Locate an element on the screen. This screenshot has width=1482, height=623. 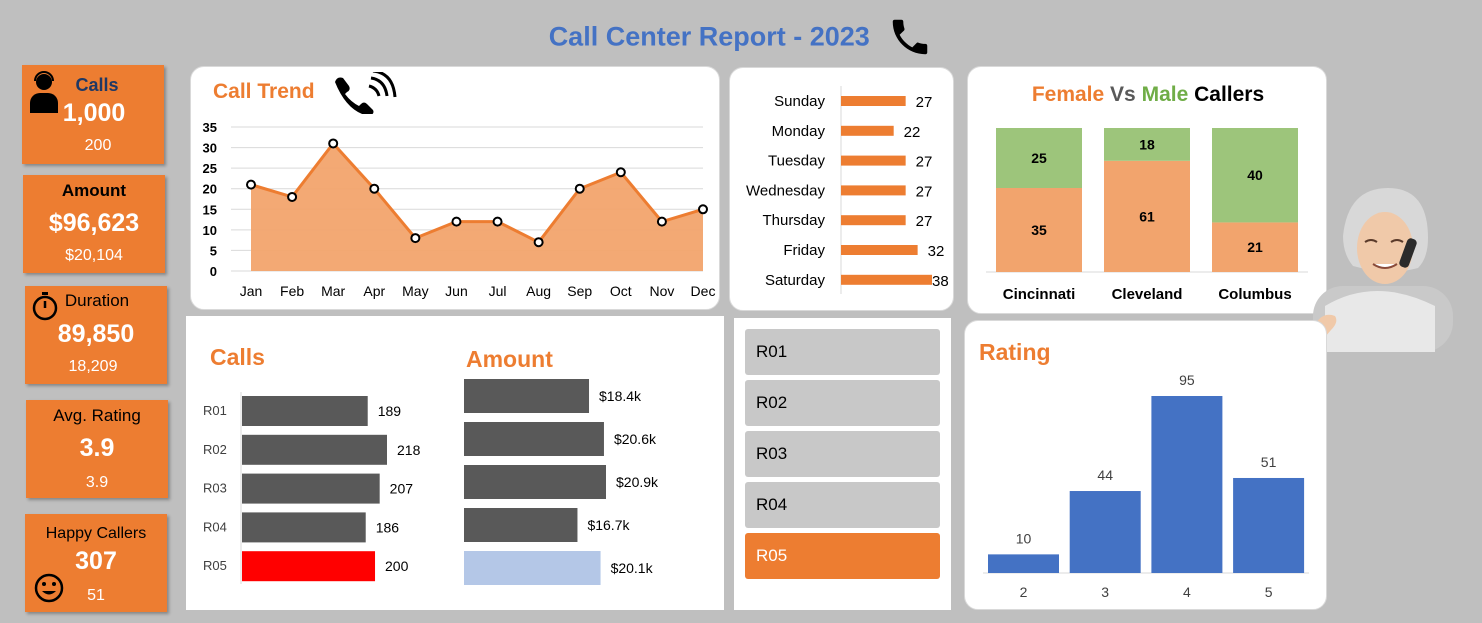
calls-data-label: 186 is located at coordinates (388, 527).